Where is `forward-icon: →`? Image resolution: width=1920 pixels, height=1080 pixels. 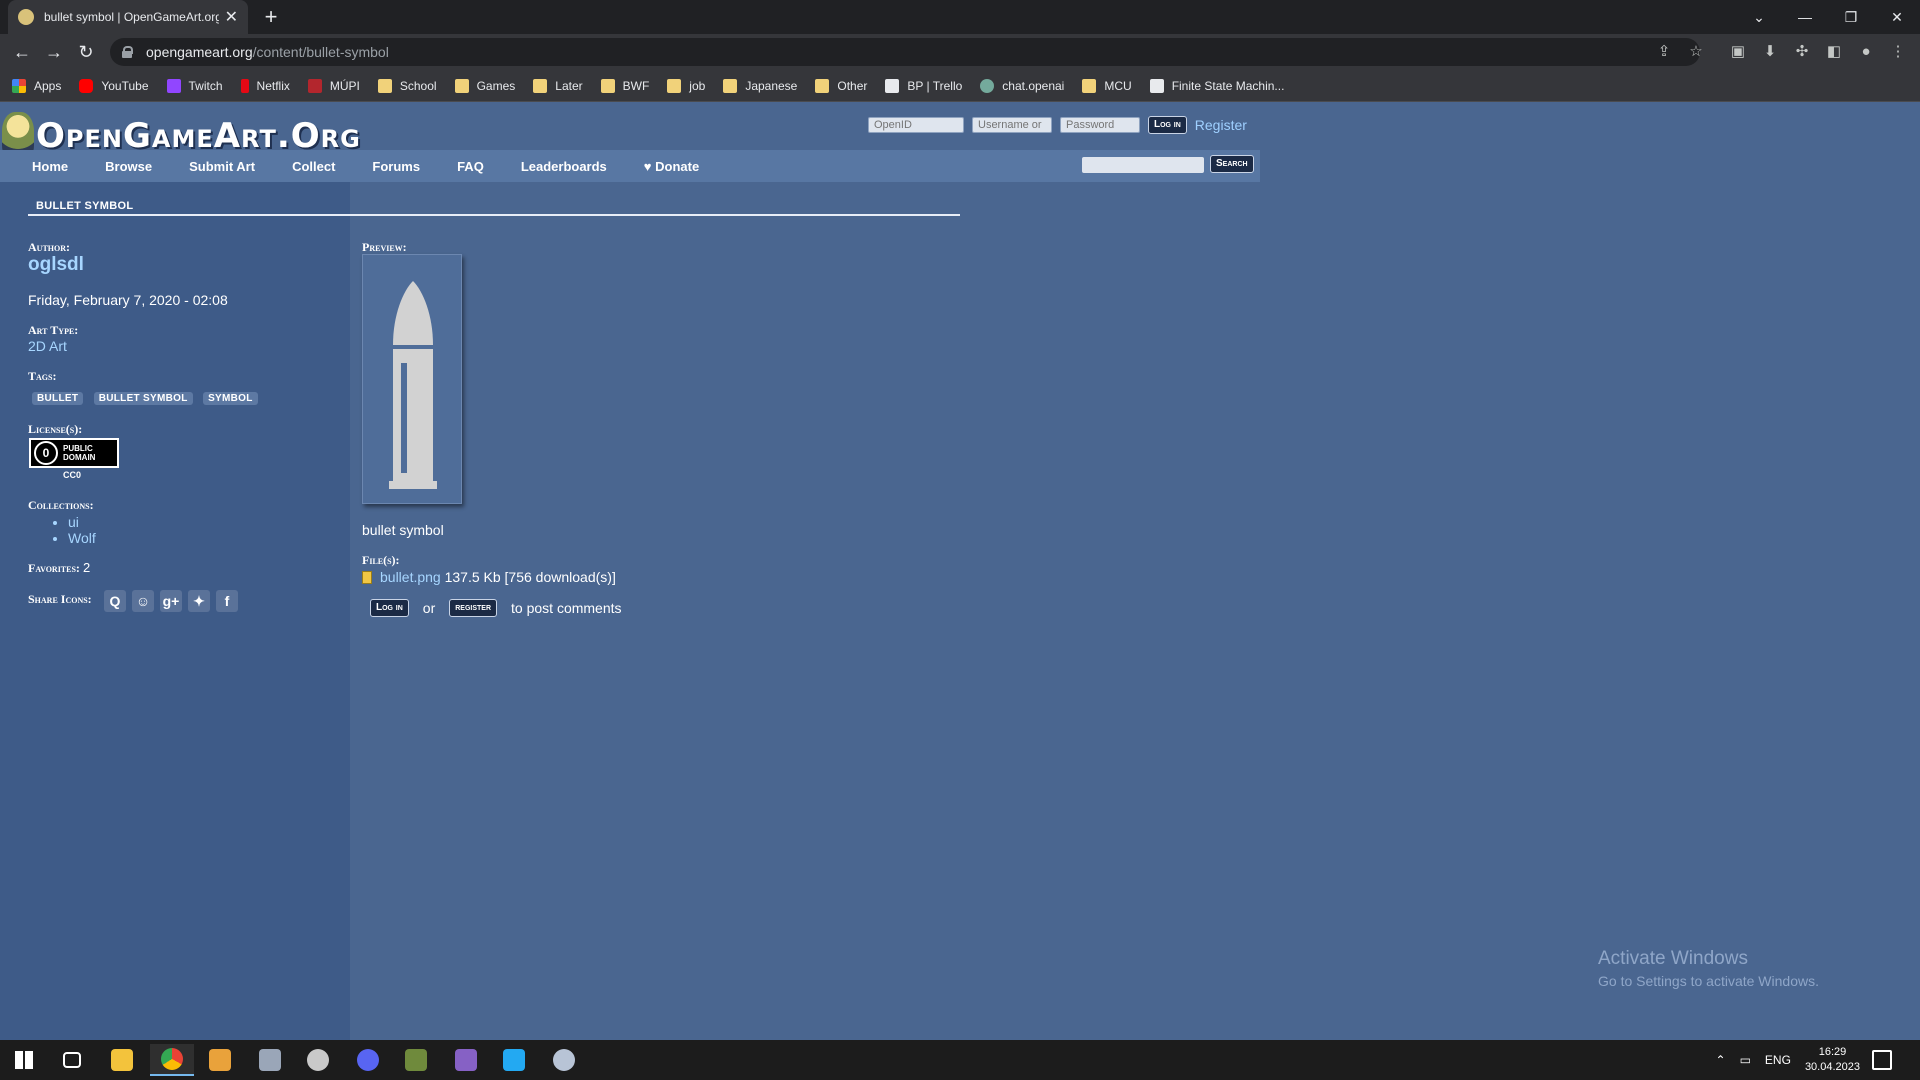
forward-icon: → is located at coordinates (54, 52).